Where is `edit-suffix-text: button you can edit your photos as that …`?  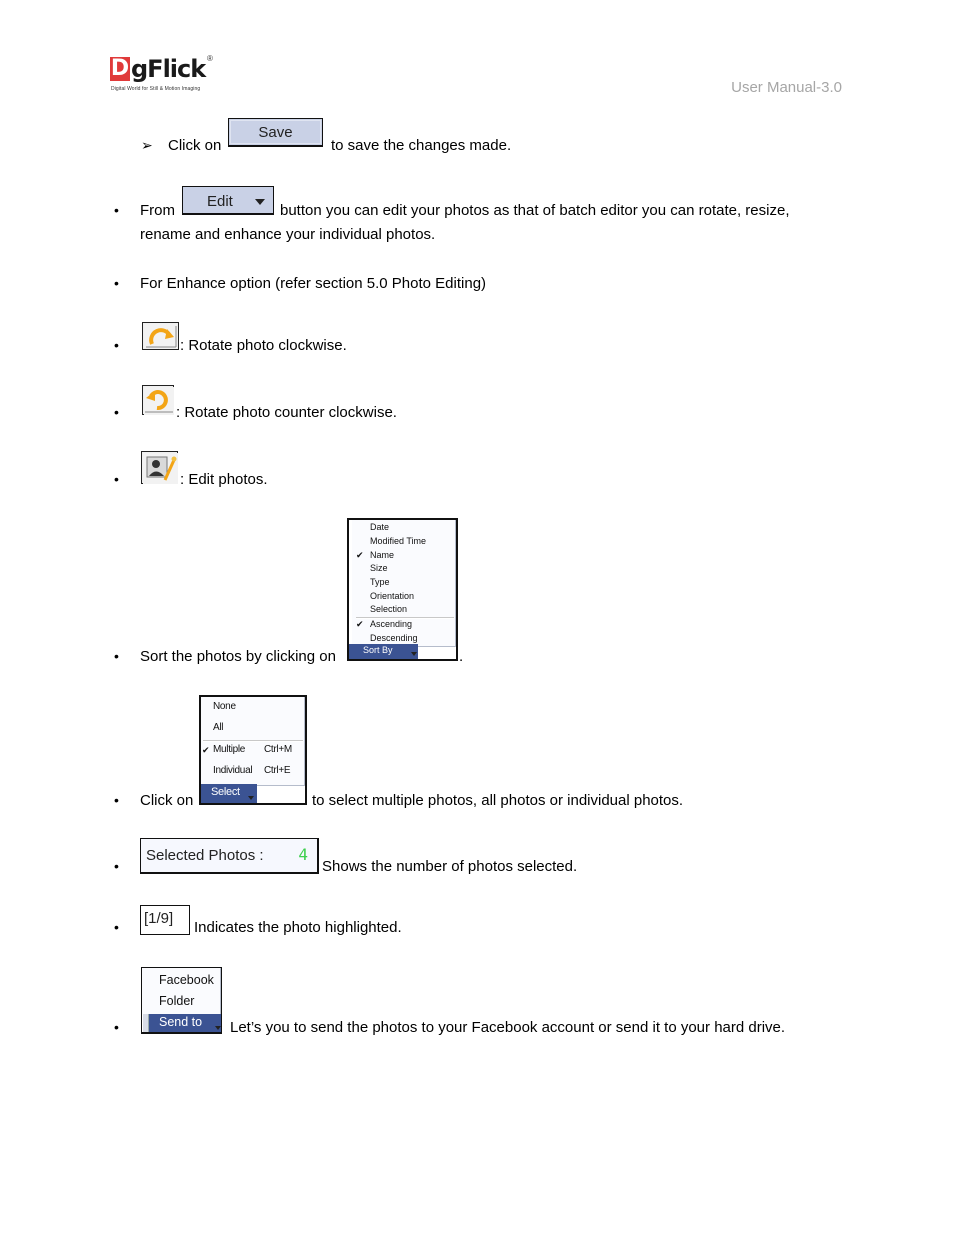 edit-suffix-text: button you can edit your photos as that … is located at coordinates (535, 210).